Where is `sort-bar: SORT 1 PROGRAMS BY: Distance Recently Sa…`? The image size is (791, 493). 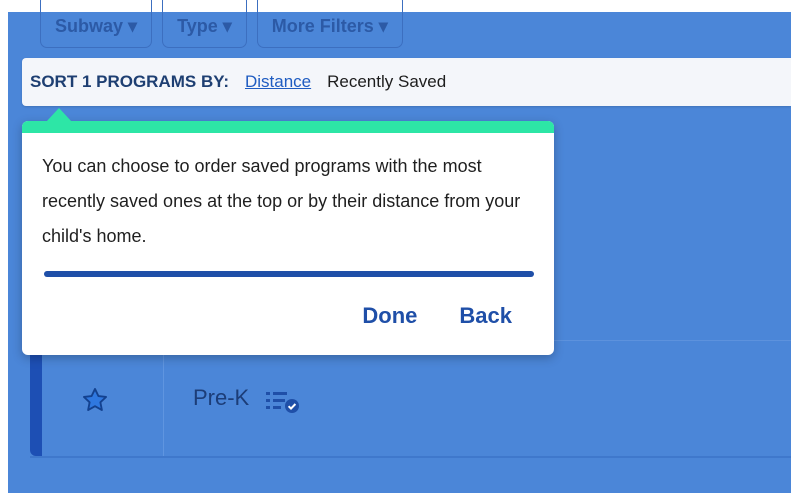 sort-bar: SORT 1 PROGRAMS BY: Distance Recently Sa… is located at coordinates (406, 82).